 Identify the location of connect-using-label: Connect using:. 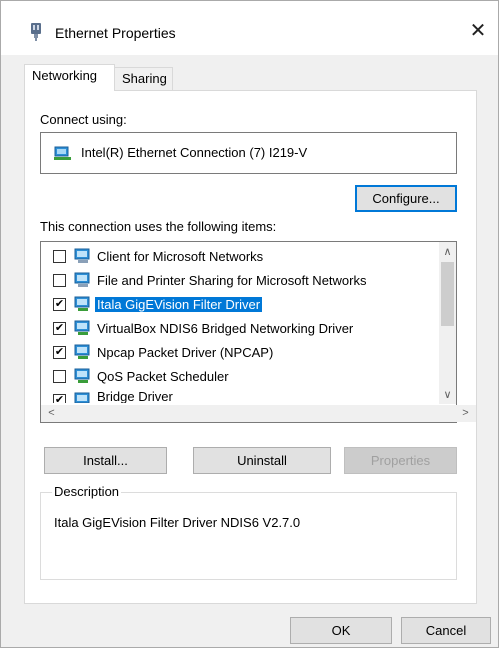
(83, 119).